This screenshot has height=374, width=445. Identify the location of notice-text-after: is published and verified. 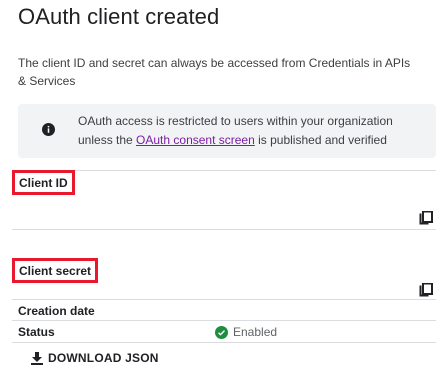
(320, 140).